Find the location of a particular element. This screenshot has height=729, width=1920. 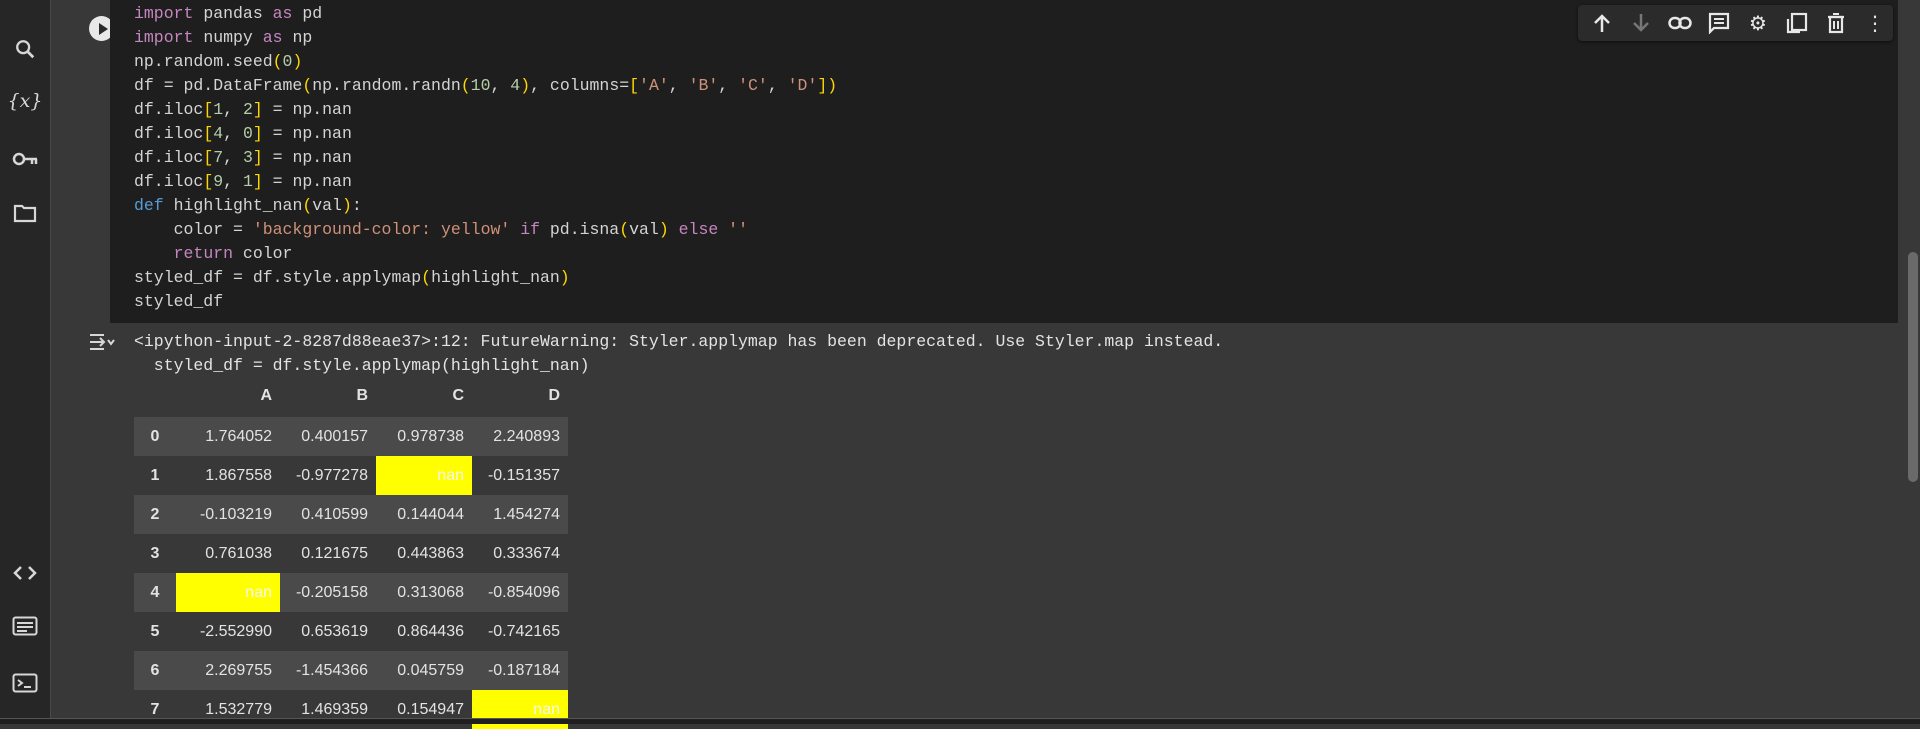

table-cell: -0.151357 is located at coordinates (523, 475).